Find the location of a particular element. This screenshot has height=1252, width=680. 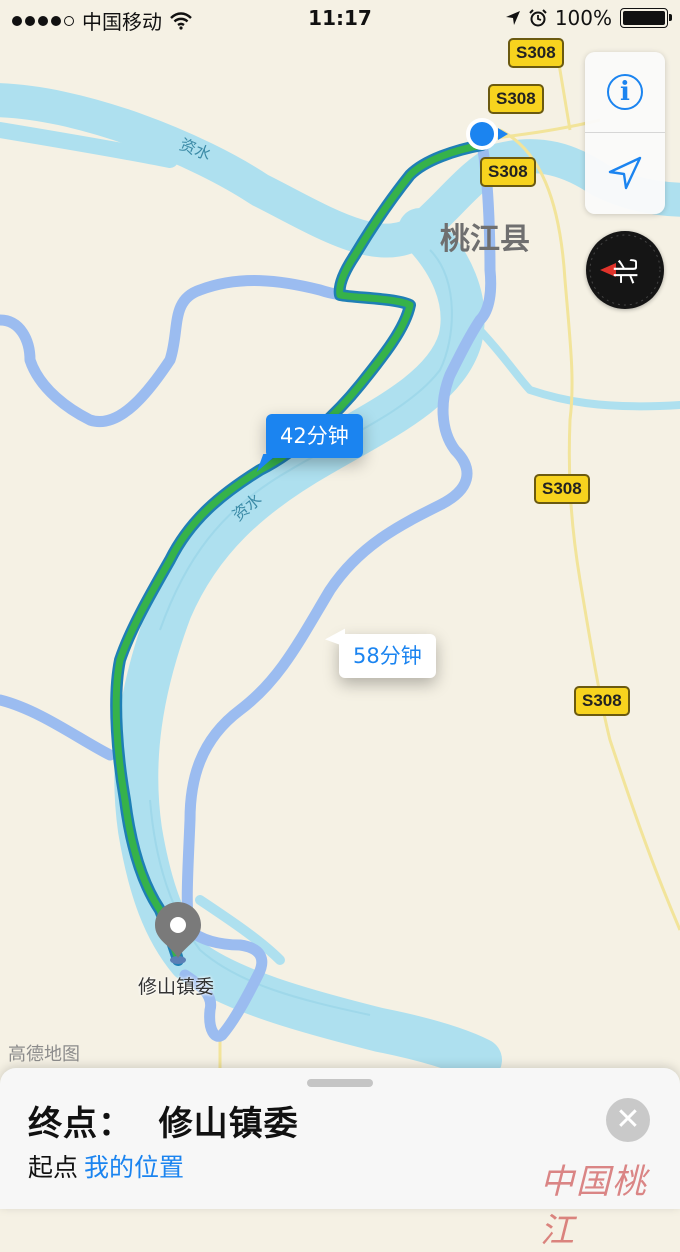

battery-percent: 100% is located at coordinates (583, 18).